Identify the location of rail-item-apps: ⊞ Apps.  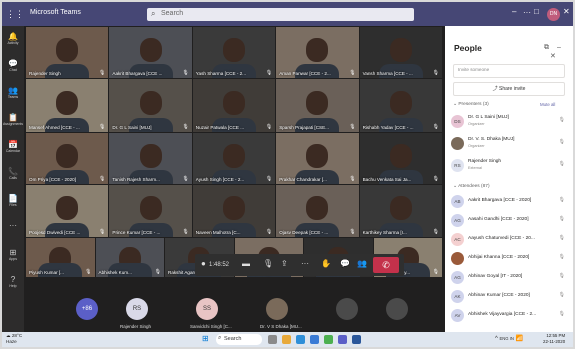
(13, 255).